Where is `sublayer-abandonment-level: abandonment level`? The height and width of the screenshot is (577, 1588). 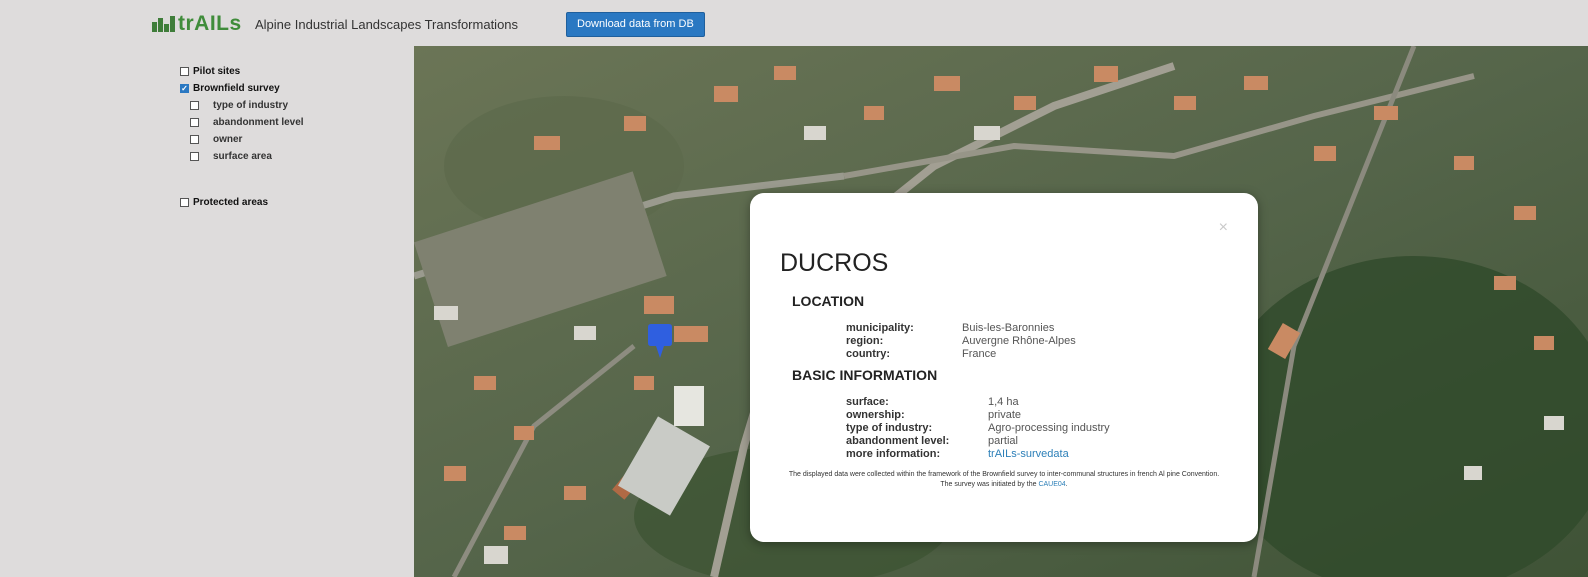
sublayer-abandonment-level: abandonment level is located at coordinates (247, 122).